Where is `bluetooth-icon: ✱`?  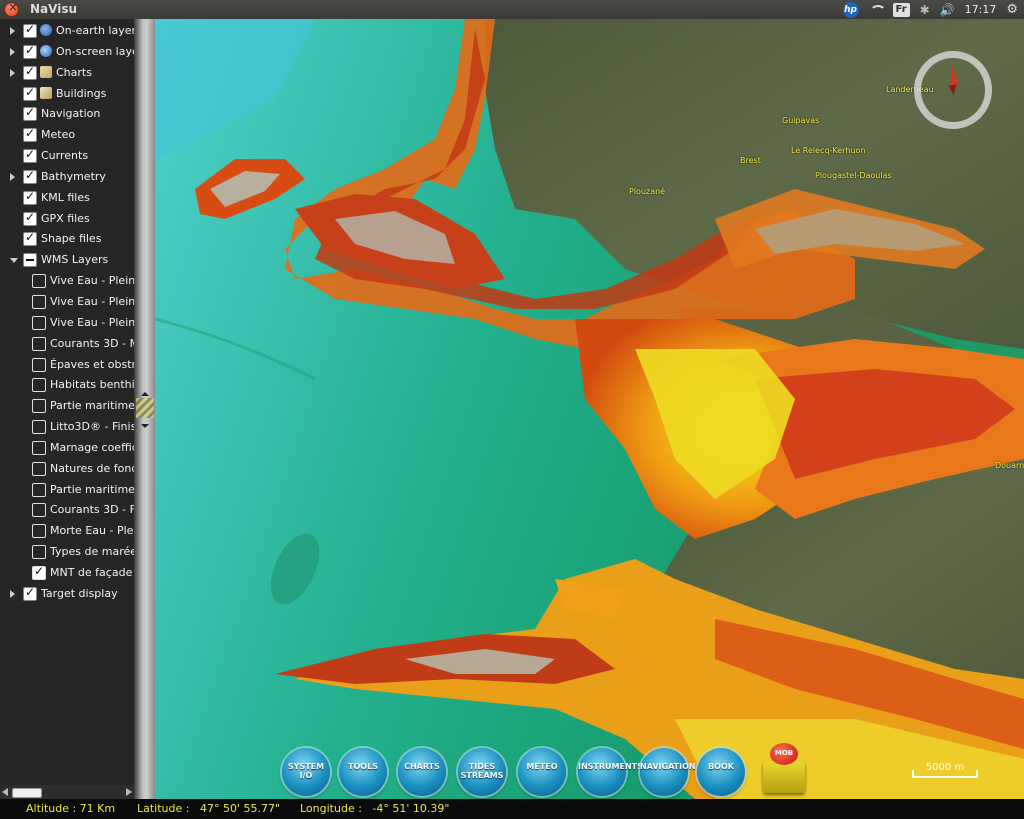
bluetooth-icon: ✱ is located at coordinates (925, 10).